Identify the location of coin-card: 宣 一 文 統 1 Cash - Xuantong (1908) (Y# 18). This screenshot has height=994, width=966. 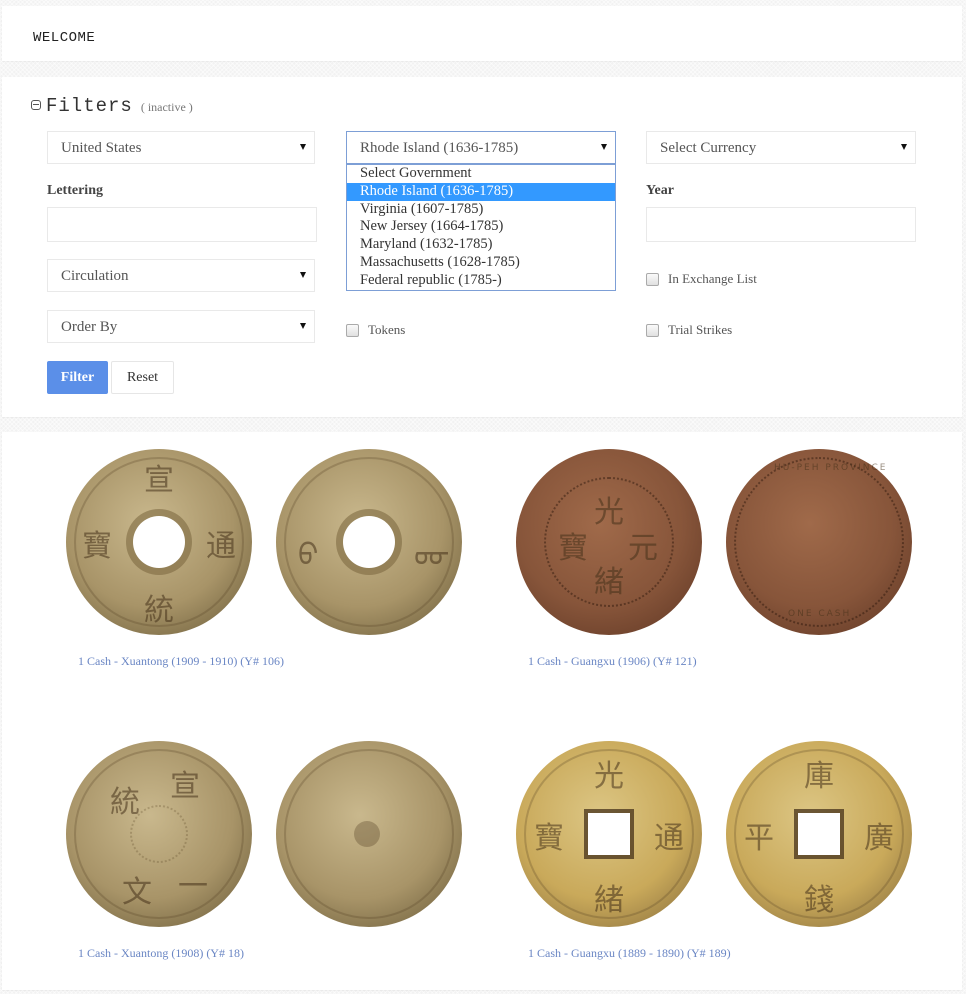
(262, 842).